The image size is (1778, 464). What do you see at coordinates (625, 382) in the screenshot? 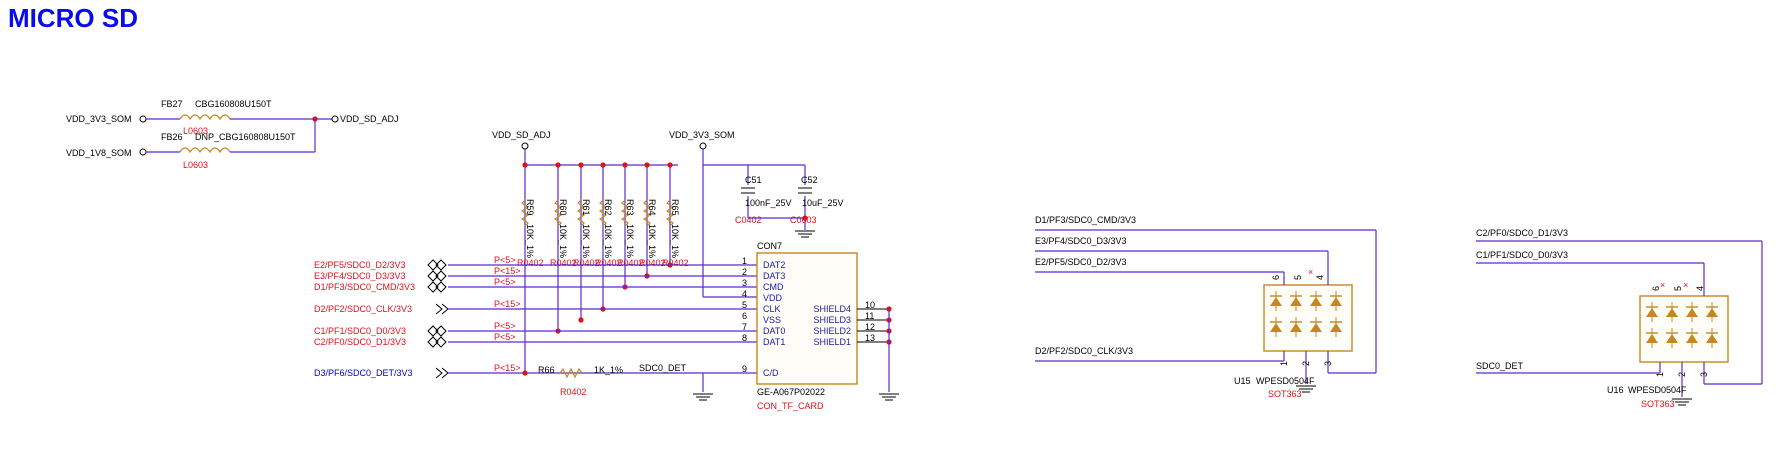
I see `r66-resistor: R66 1K_1% R0402 SDC0_DET` at bounding box center [625, 382].